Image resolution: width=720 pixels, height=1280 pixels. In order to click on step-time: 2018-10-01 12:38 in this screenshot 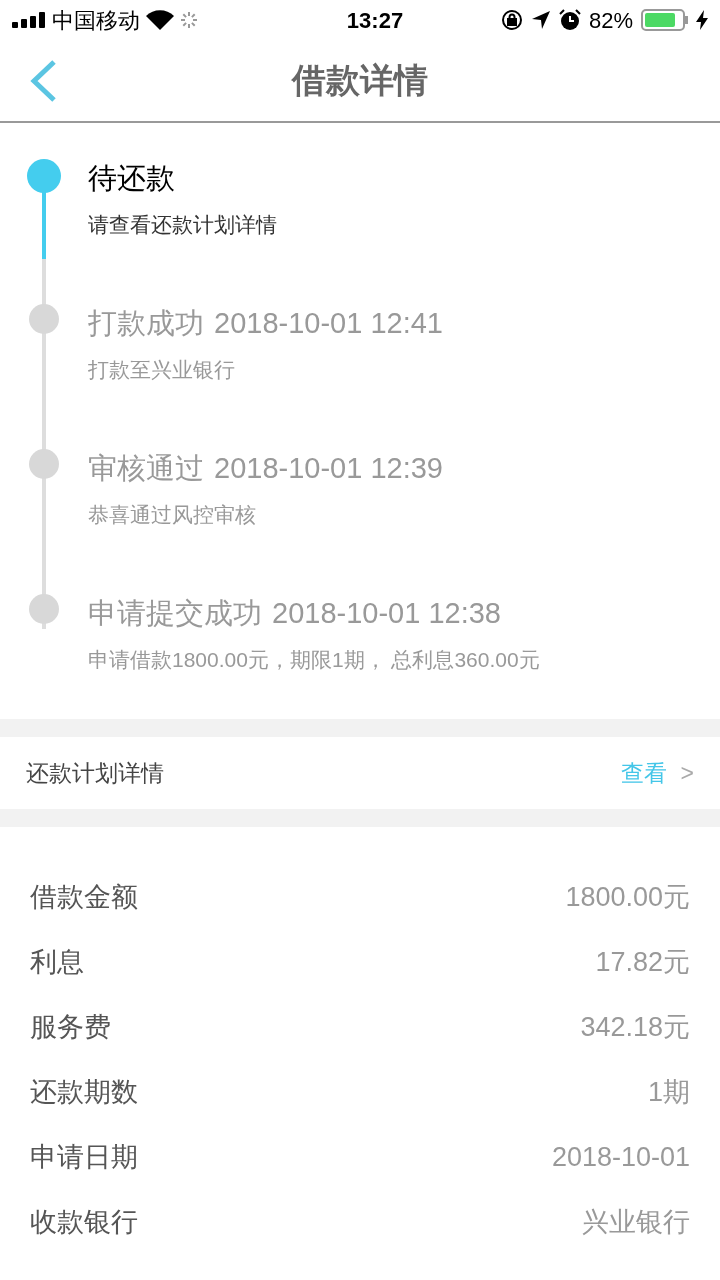, I will do `click(386, 613)`.